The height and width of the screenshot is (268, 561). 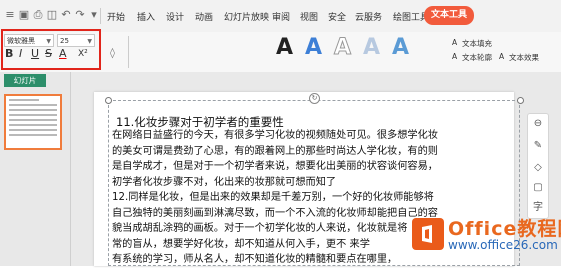 I want to click on menu-view: 视图, so click(x=309, y=16).